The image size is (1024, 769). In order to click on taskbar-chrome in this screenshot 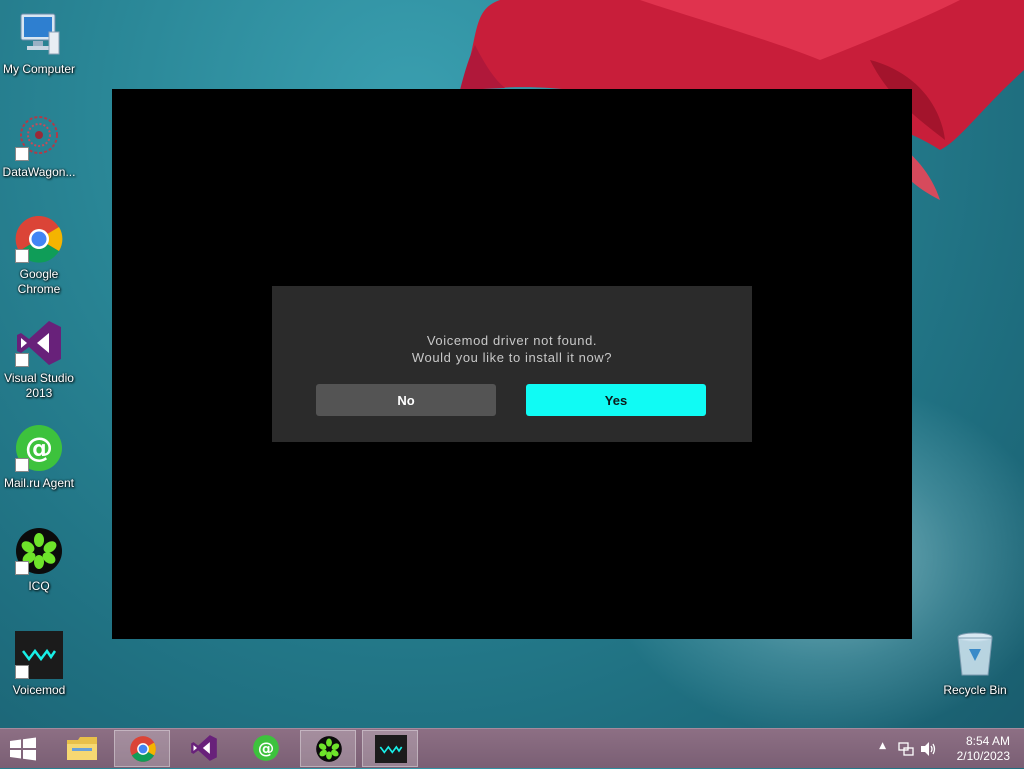, I will do `click(142, 748)`.